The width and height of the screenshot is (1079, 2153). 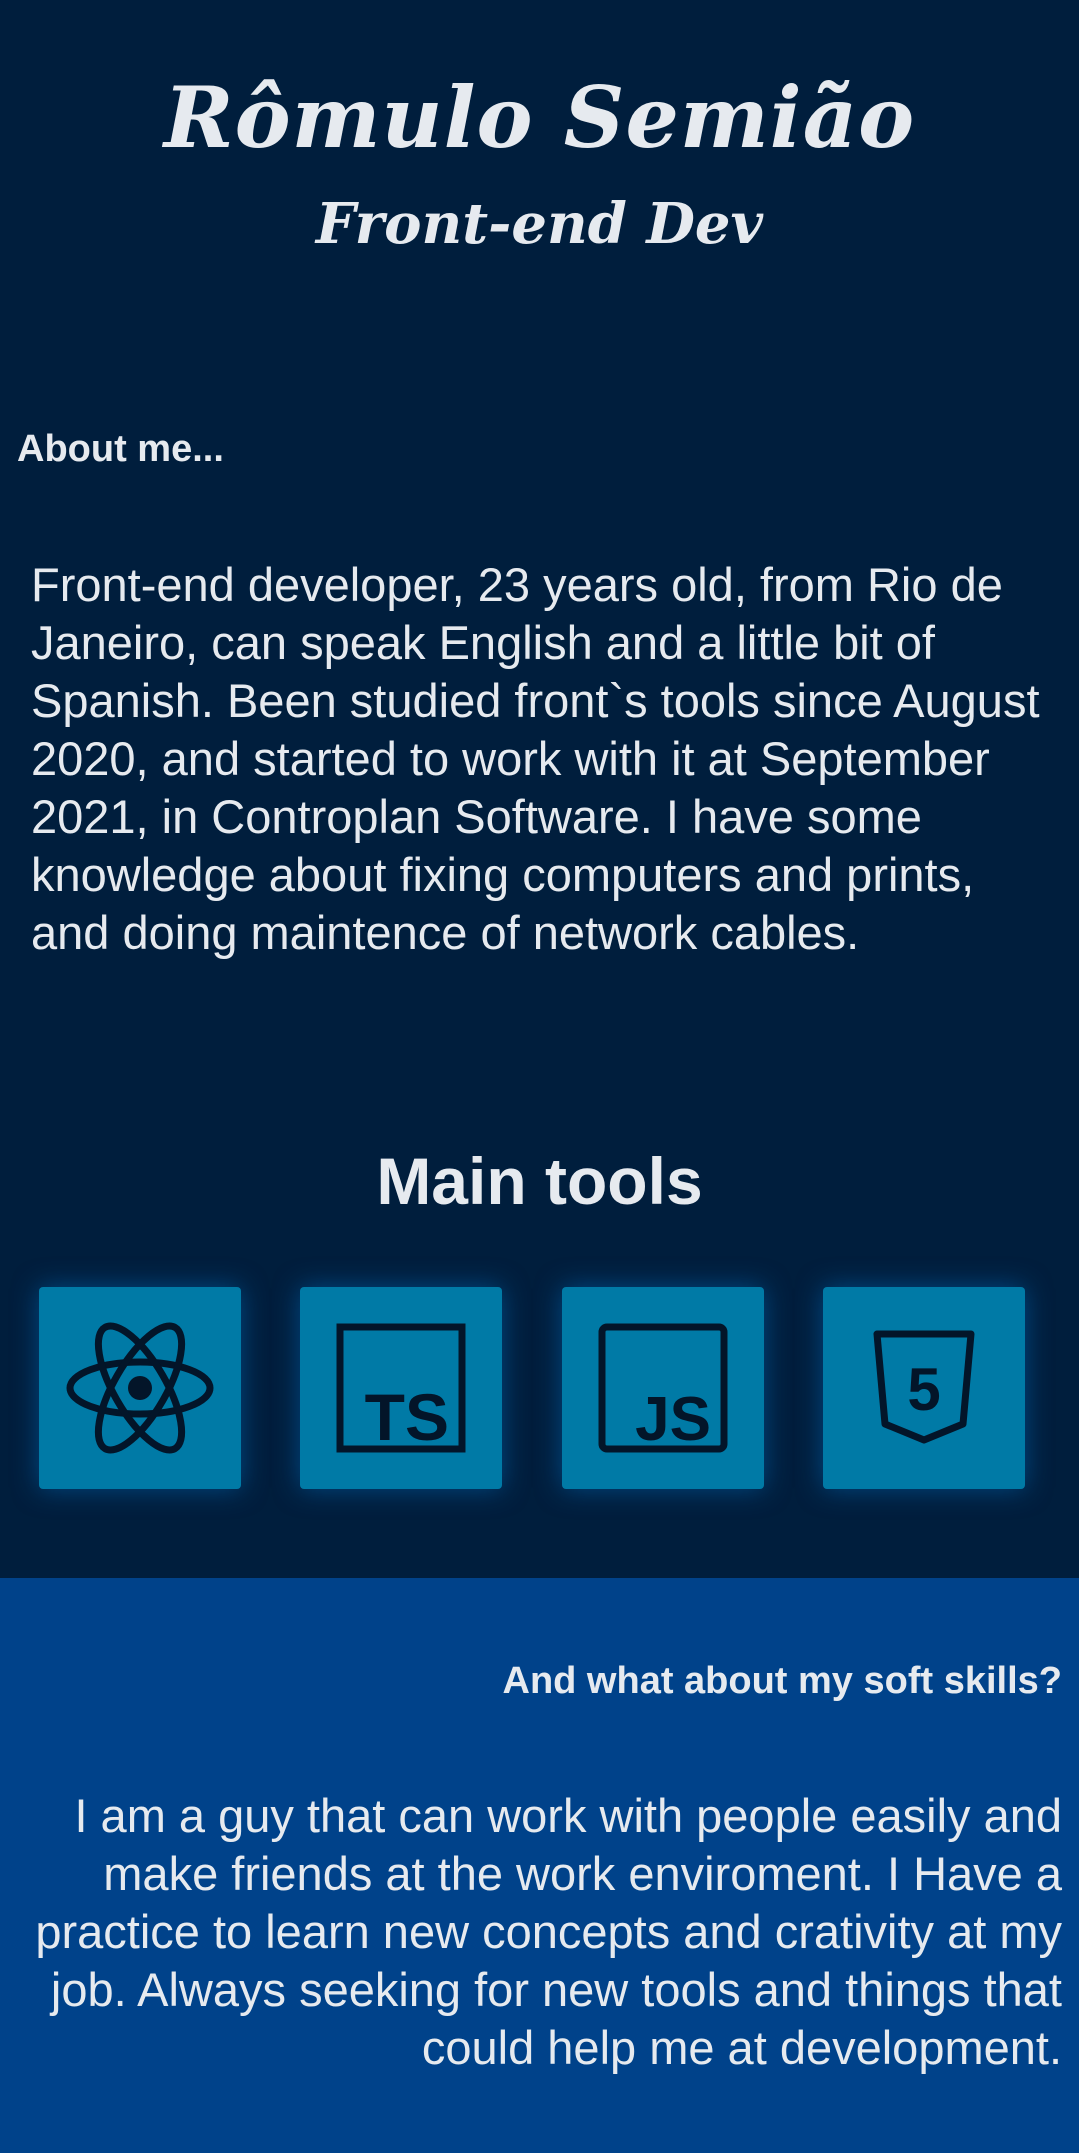 What do you see at coordinates (539, 224) in the screenshot?
I see `page-subtitle: Front-end Dev` at bounding box center [539, 224].